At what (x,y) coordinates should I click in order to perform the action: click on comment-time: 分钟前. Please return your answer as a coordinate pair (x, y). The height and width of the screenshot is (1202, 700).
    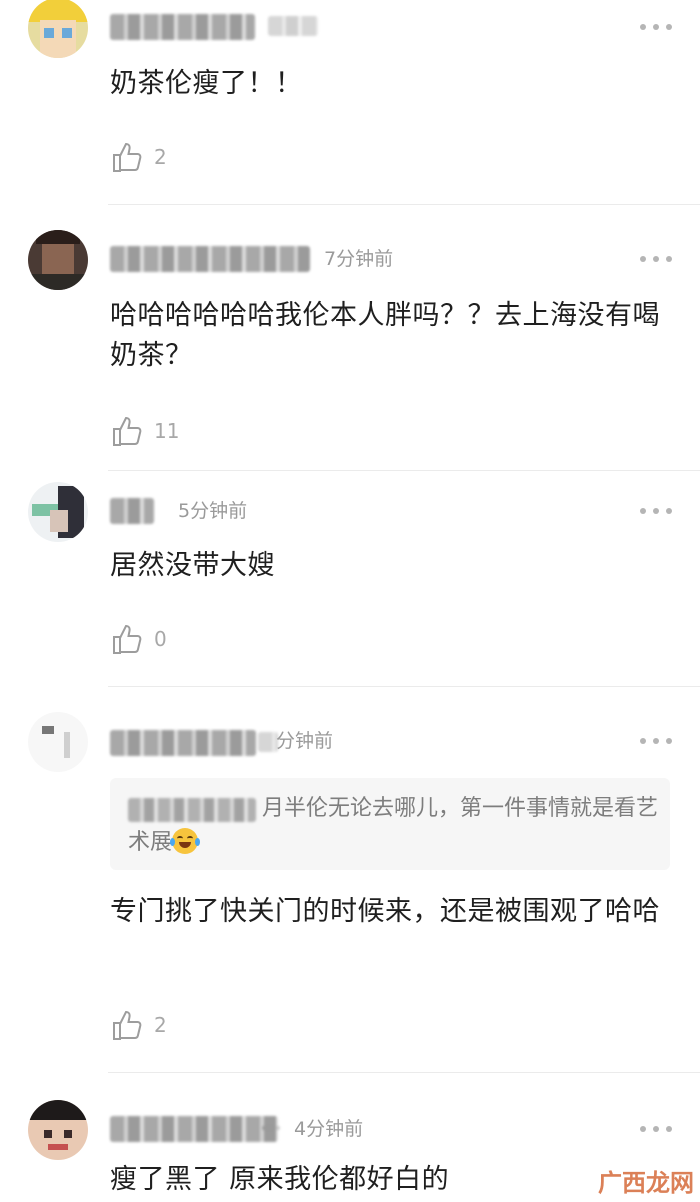
    Looking at the image, I should click on (305, 741).